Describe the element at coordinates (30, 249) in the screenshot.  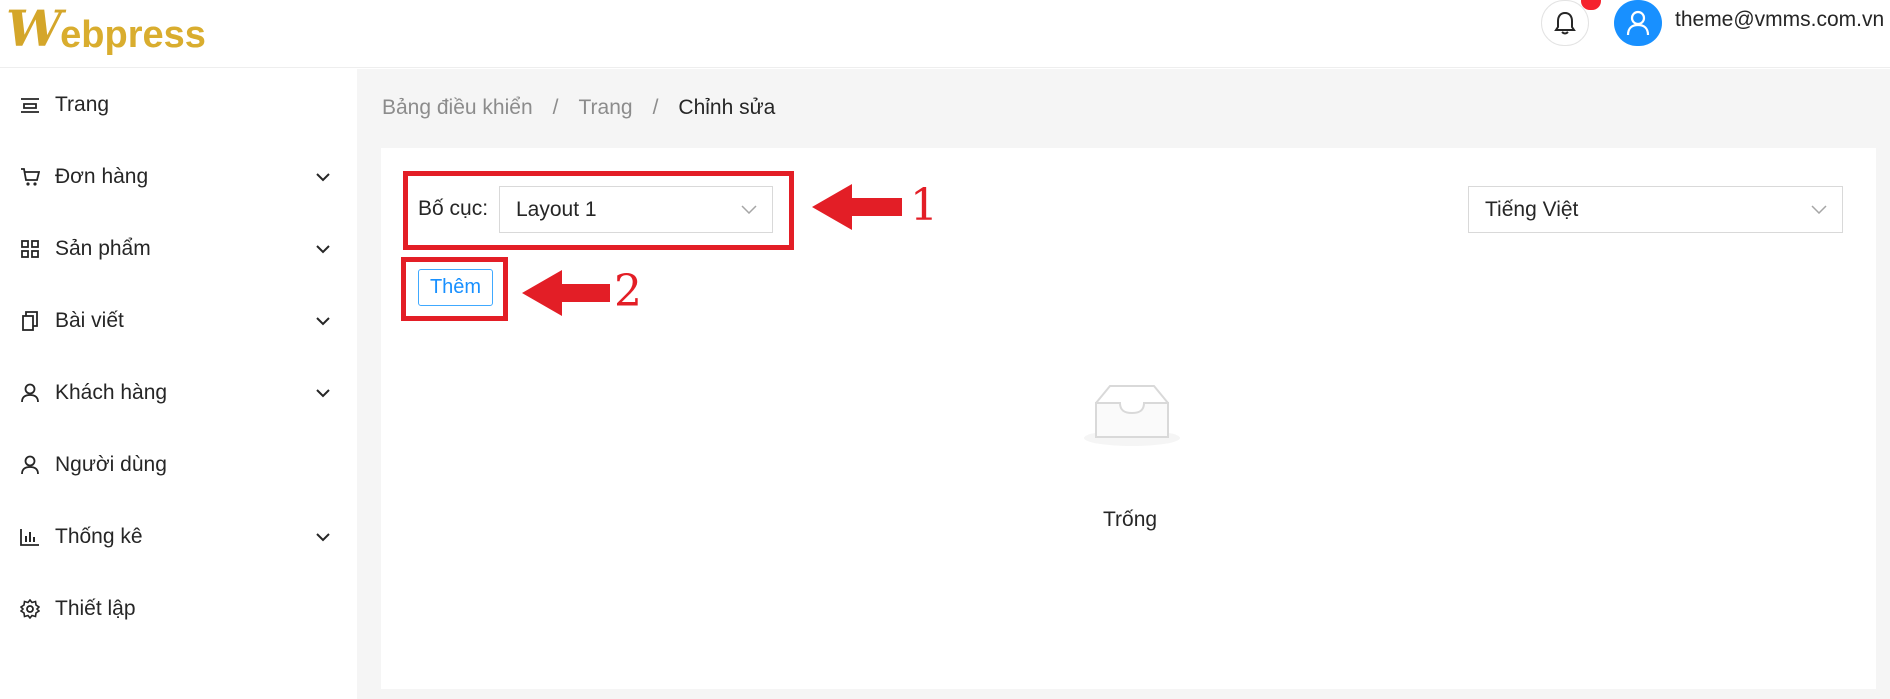
I see `grid-icon` at that location.